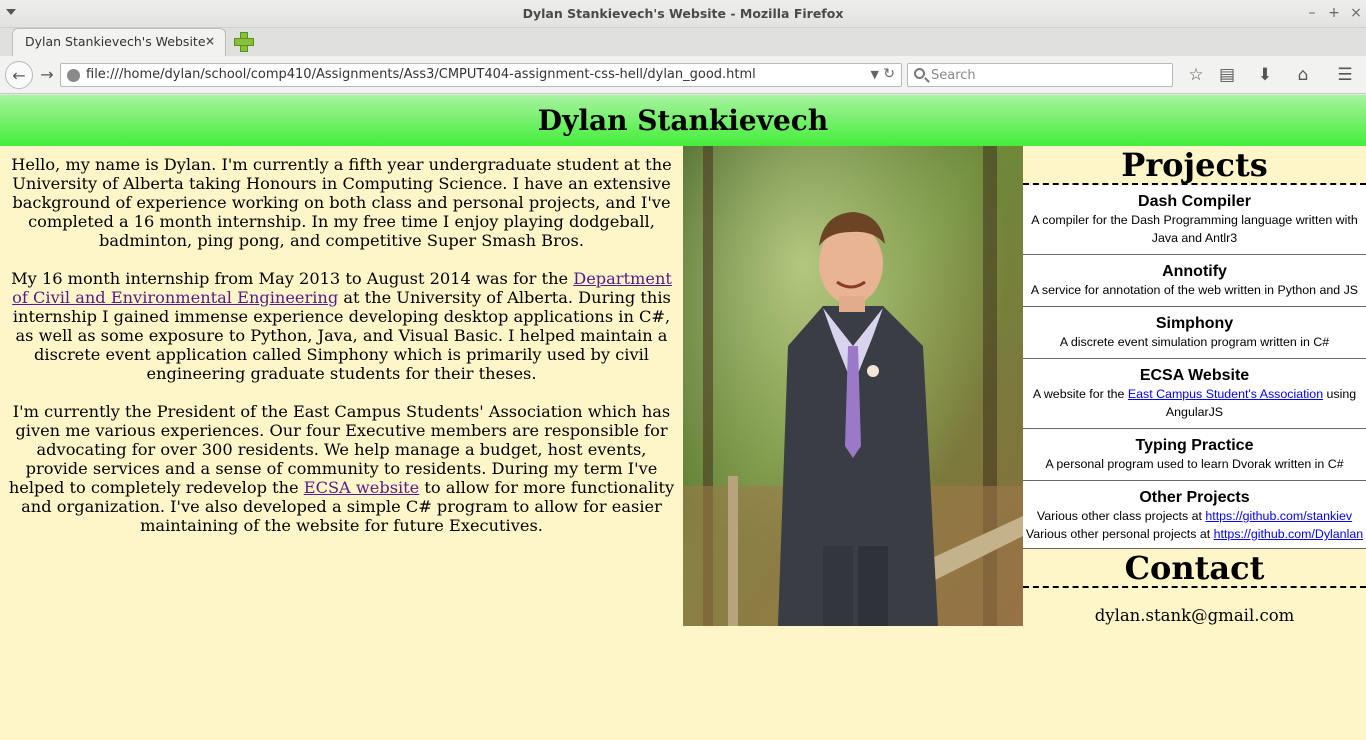 The height and width of the screenshot is (740, 1366). What do you see at coordinates (1194, 497) in the screenshot?
I see `project-title: Other Projects` at bounding box center [1194, 497].